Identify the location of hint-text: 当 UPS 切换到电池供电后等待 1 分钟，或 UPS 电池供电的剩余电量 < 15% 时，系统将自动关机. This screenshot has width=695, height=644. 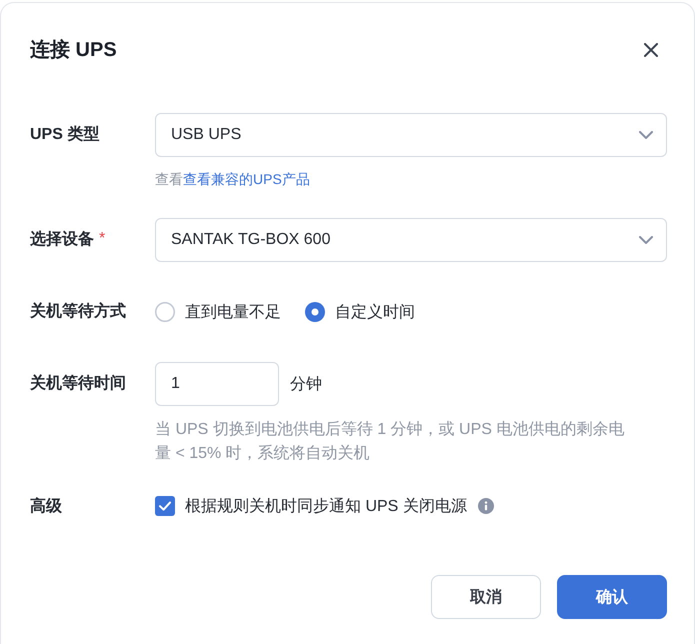
(390, 442).